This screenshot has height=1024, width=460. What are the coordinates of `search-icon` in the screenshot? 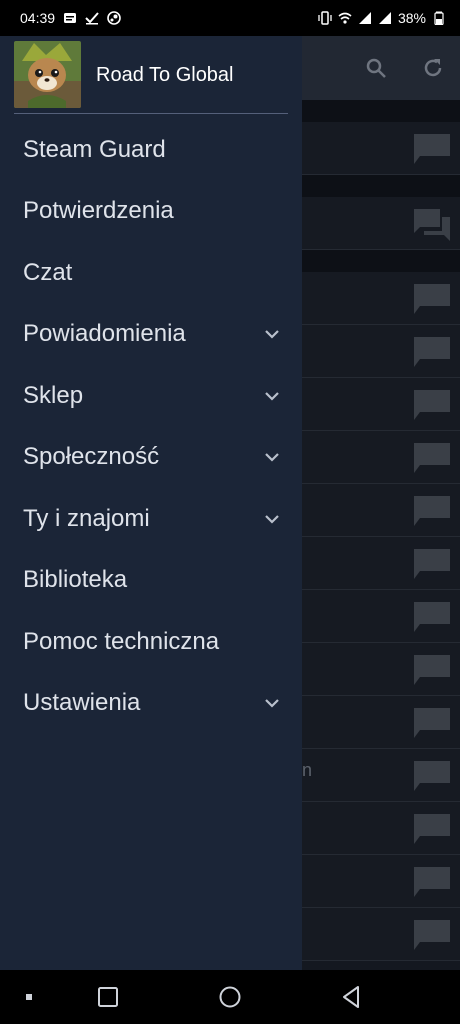 It's located at (376, 68).